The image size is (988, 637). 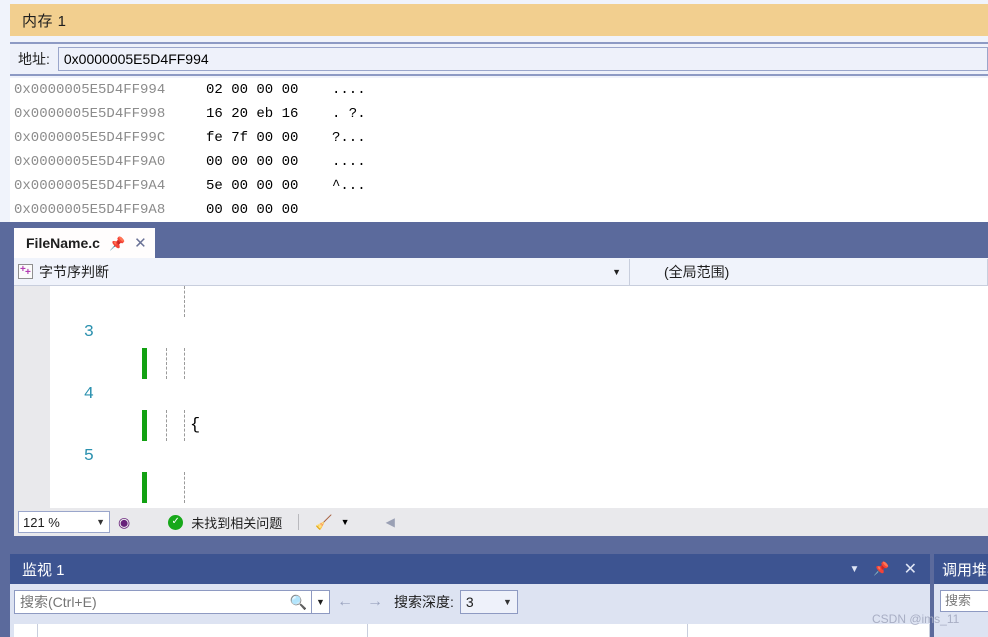 What do you see at coordinates (916, 619) in the screenshot?
I see `watermark: CSDN @ims_11` at bounding box center [916, 619].